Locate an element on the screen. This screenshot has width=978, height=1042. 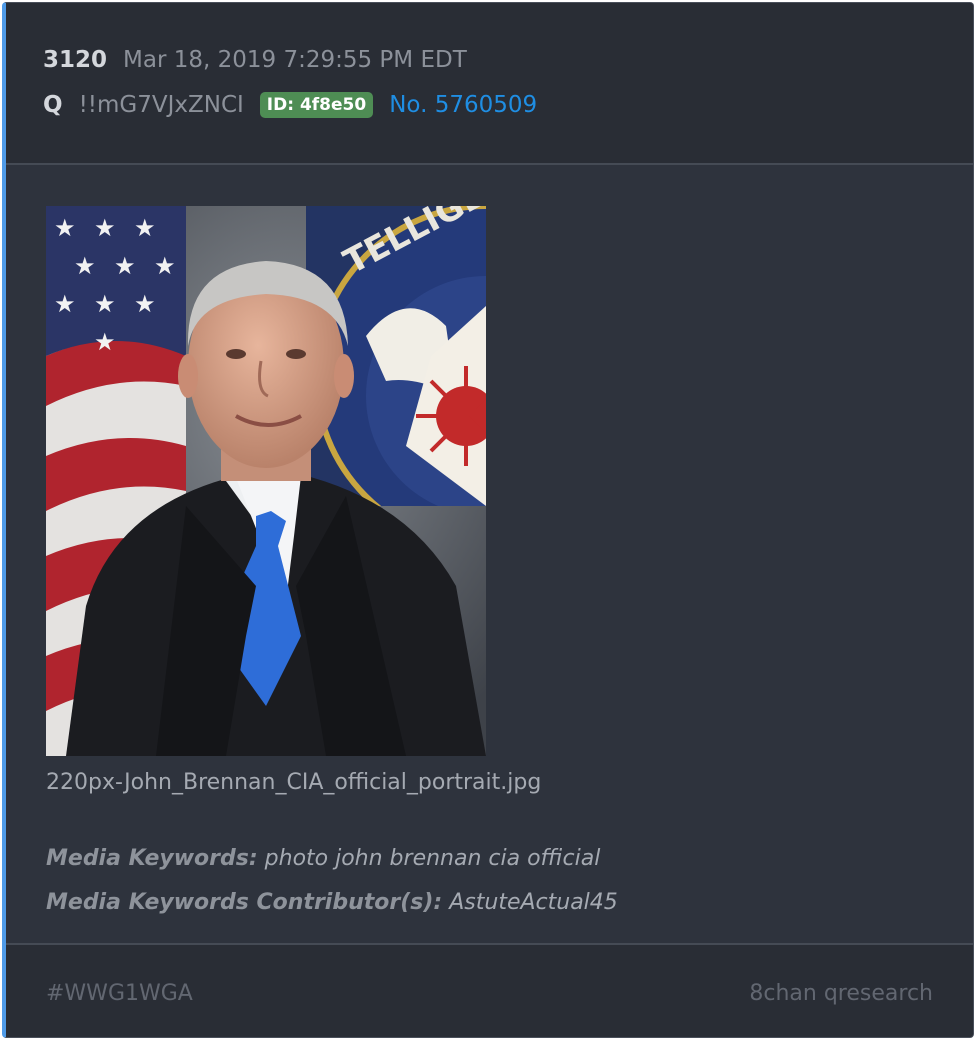
source-label: 8chan qresearch is located at coordinates (841, 993).